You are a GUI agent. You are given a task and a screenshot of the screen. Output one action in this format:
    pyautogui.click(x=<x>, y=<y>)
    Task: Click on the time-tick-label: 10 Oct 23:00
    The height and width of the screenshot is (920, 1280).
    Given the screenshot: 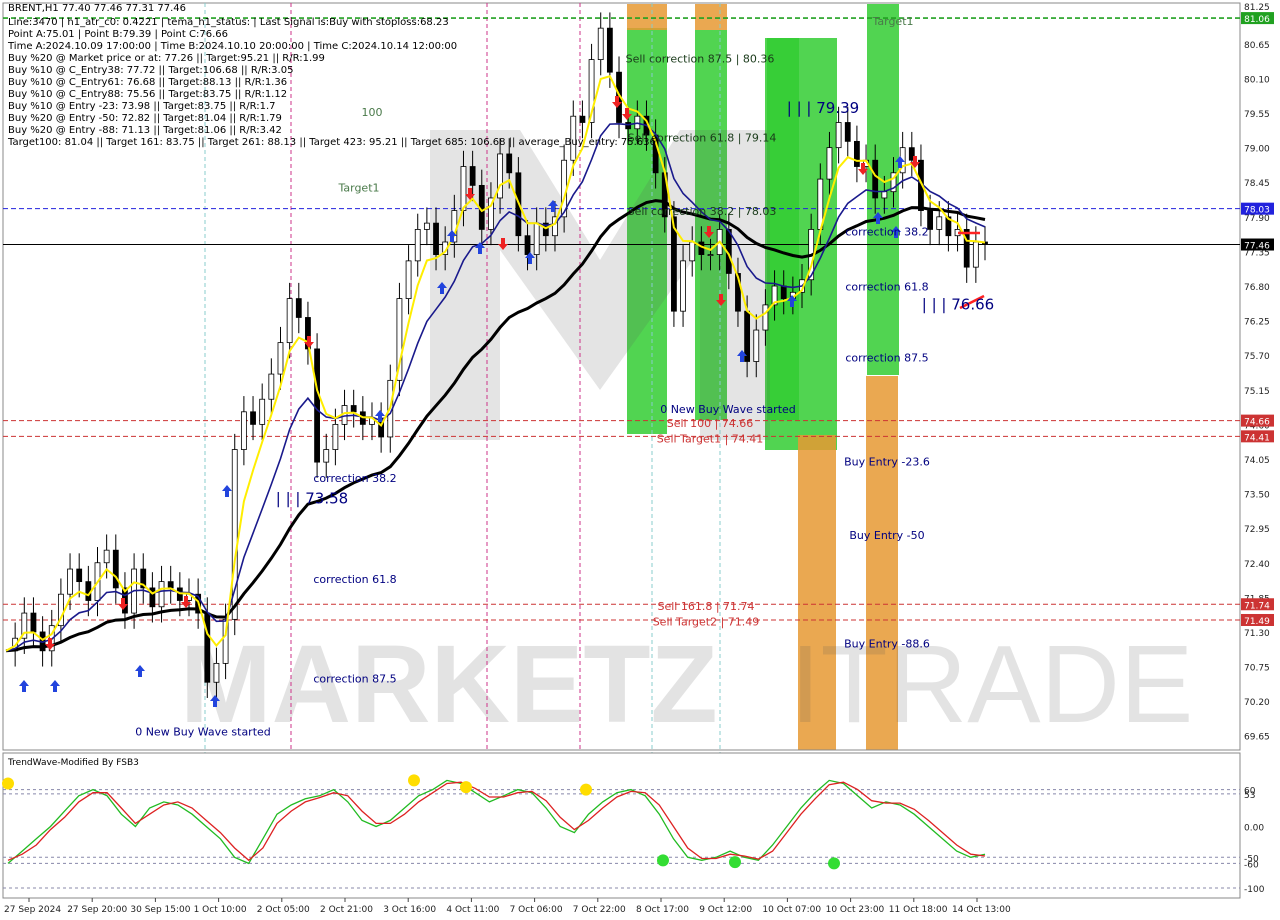 What is the action you would take?
    pyautogui.click(x=855, y=910)
    